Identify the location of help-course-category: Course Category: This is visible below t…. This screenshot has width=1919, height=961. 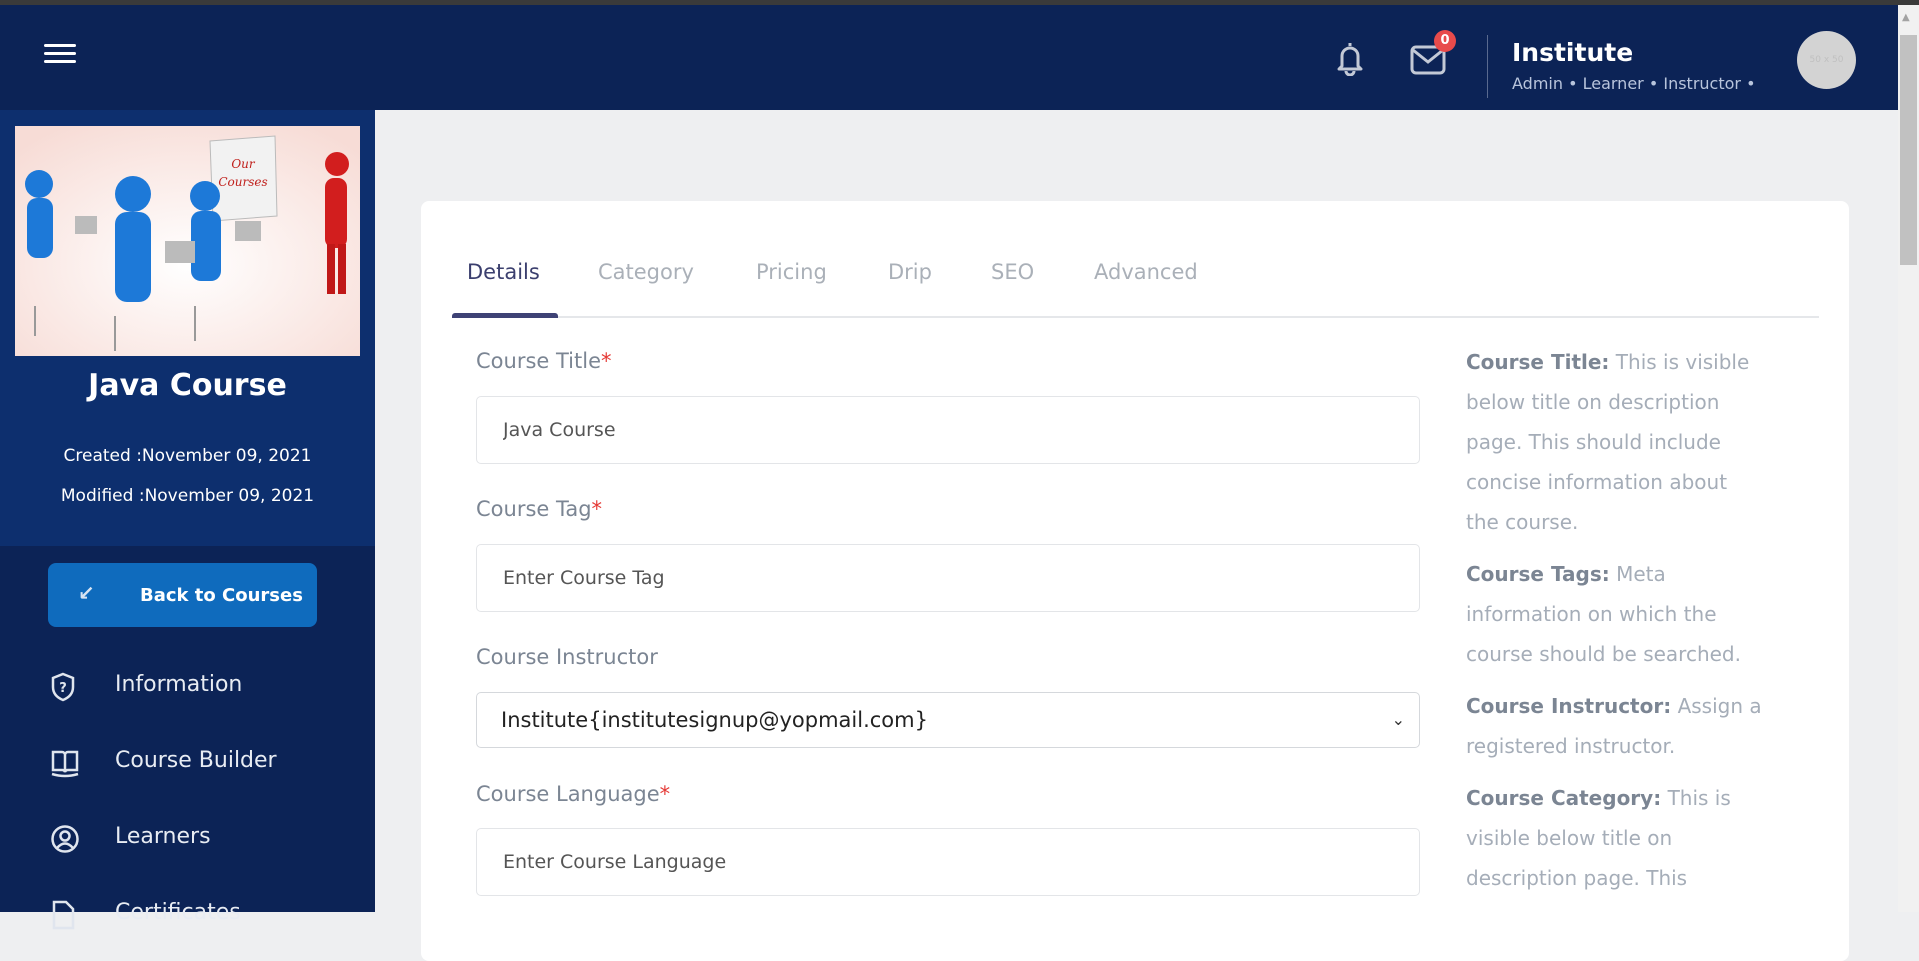
(1598, 838).